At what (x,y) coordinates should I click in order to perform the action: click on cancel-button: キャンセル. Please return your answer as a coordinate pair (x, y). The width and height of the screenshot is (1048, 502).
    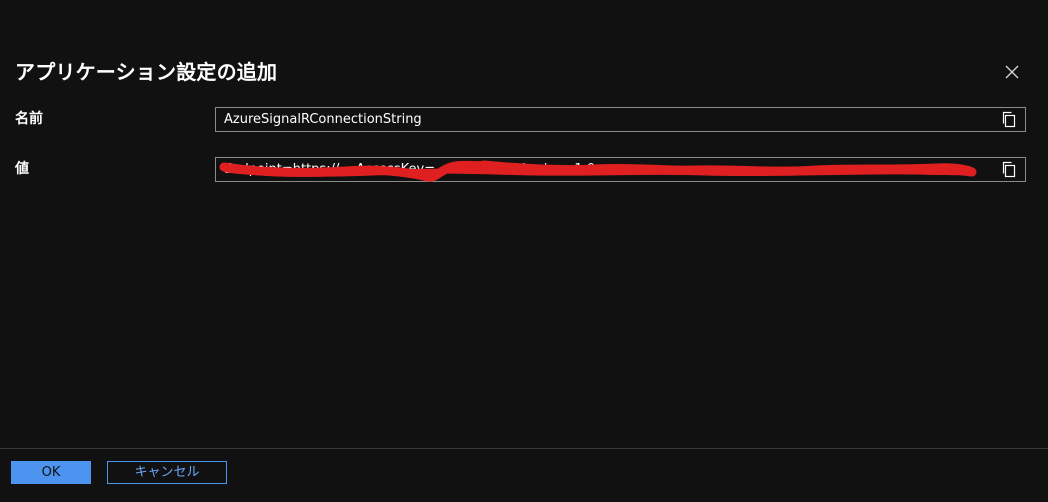
    Looking at the image, I should click on (167, 472).